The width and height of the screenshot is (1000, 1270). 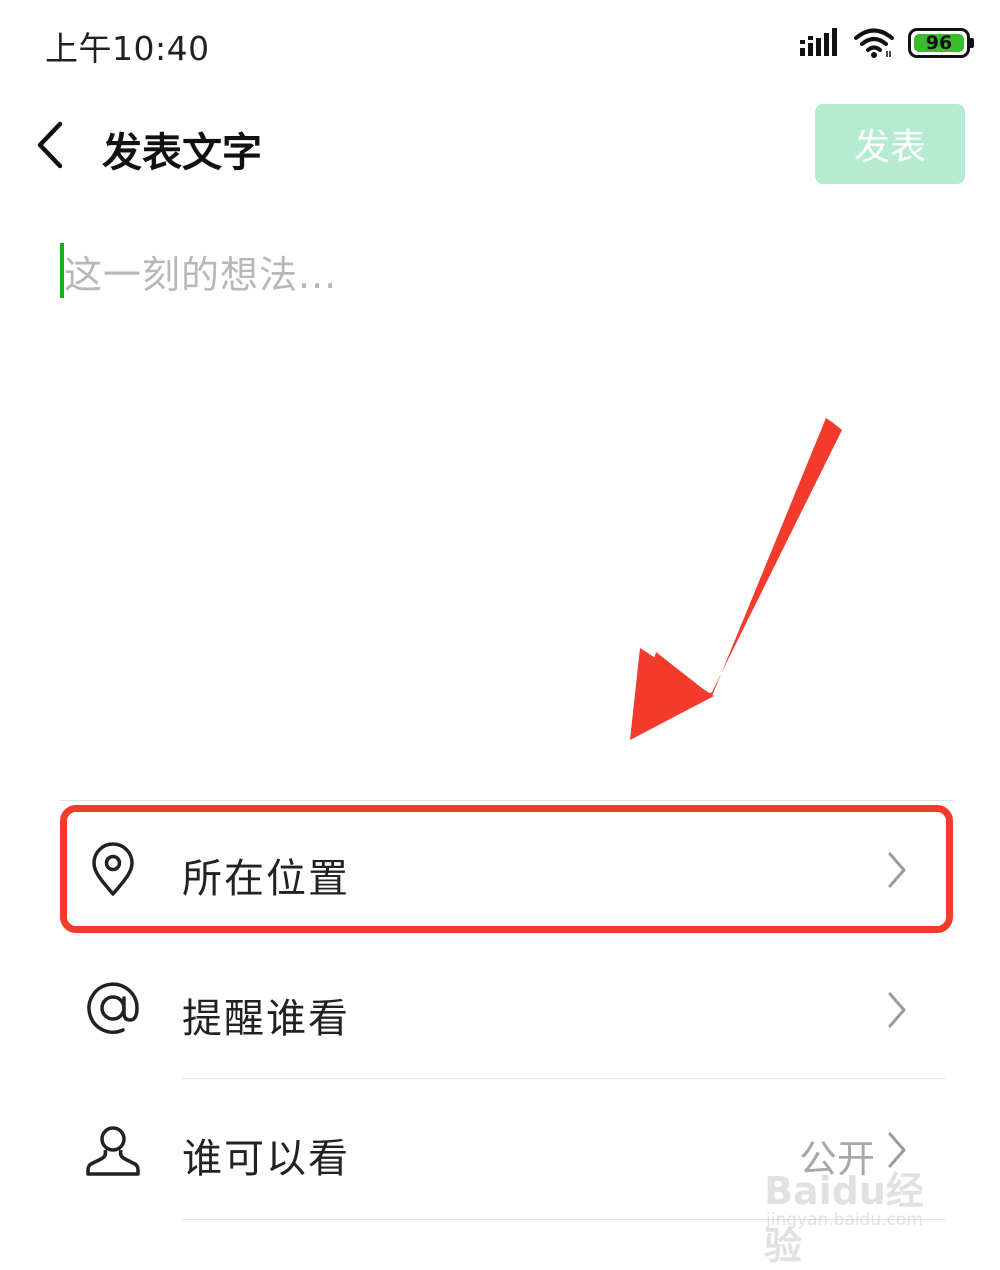 What do you see at coordinates (500, 1010) in the screenshot?
I see `option-row-mention: 提醒谁看` at bounding box center [500, 1010].